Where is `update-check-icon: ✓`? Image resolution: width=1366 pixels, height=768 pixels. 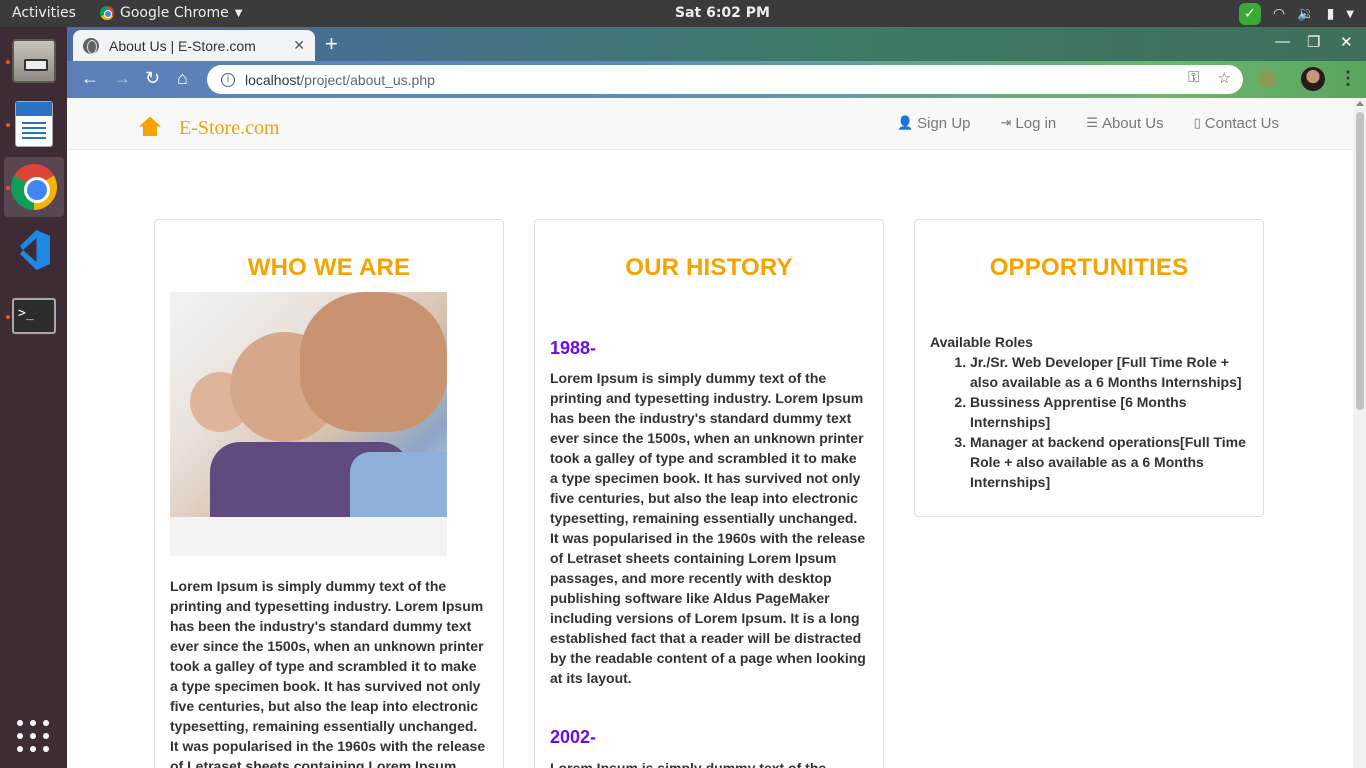
update-check-icon: ✓ is located at coordinates (1249, 14).